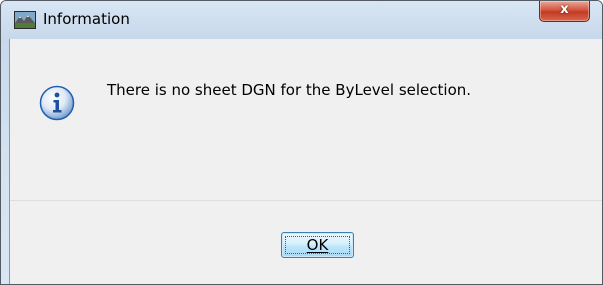 The image size is (603, 285). I want to click on ok-button-label: OK, so click(317, 245).